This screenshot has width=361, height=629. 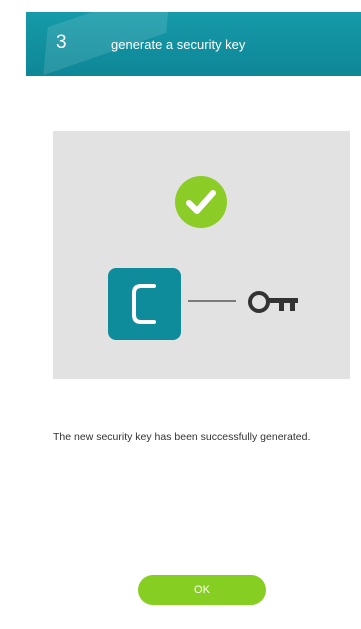 What do you see at coordinates (144, 304) in the screenshot?
I see `c-logo-icon` at bounding box center [144, 304].